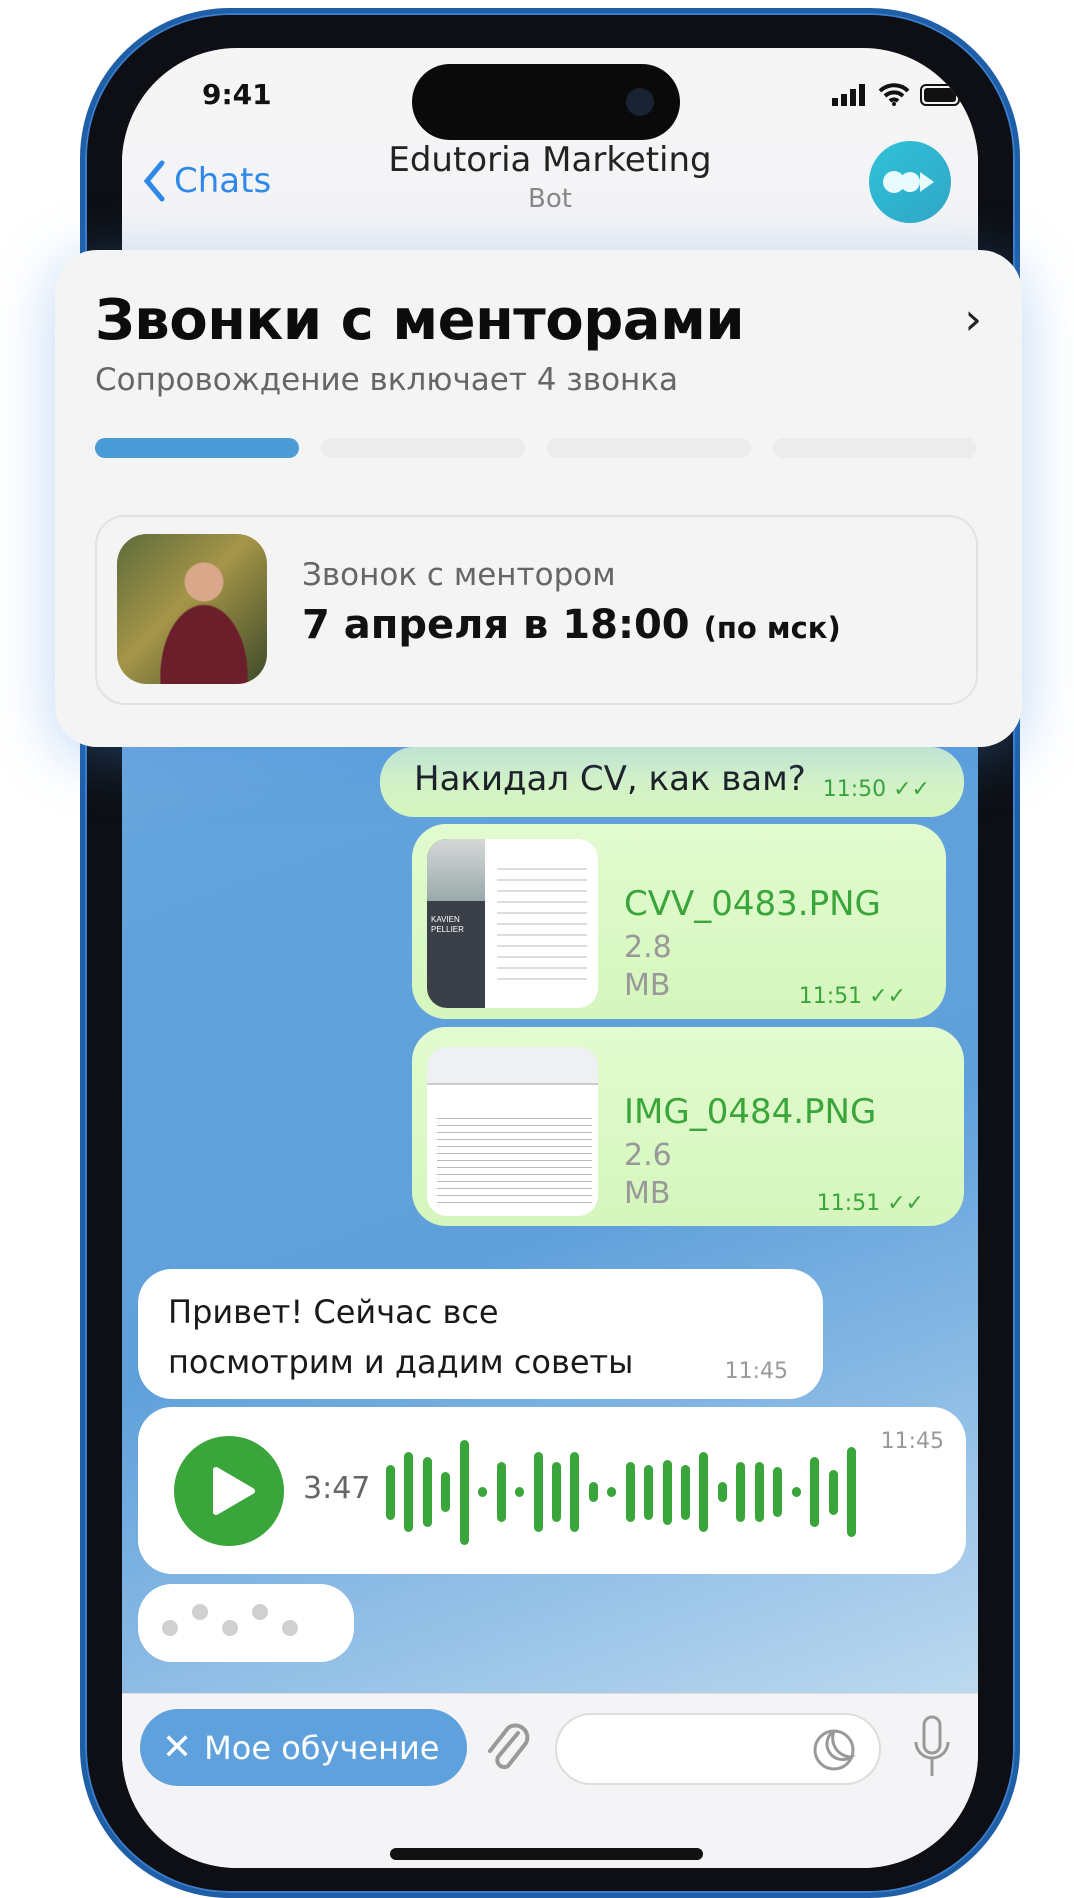 The height and width of the screenshot is (1898, 1074). Describe the element at coordinates (512, 1131) in the screenshot. I see `file-thumbnail` at that location.